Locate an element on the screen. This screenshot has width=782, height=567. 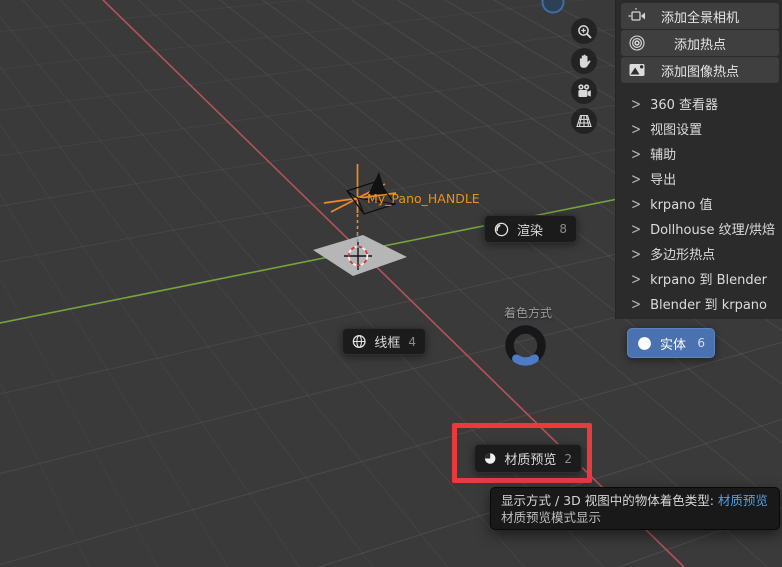
movie-camera-icon is located at coordinates (584, 90).